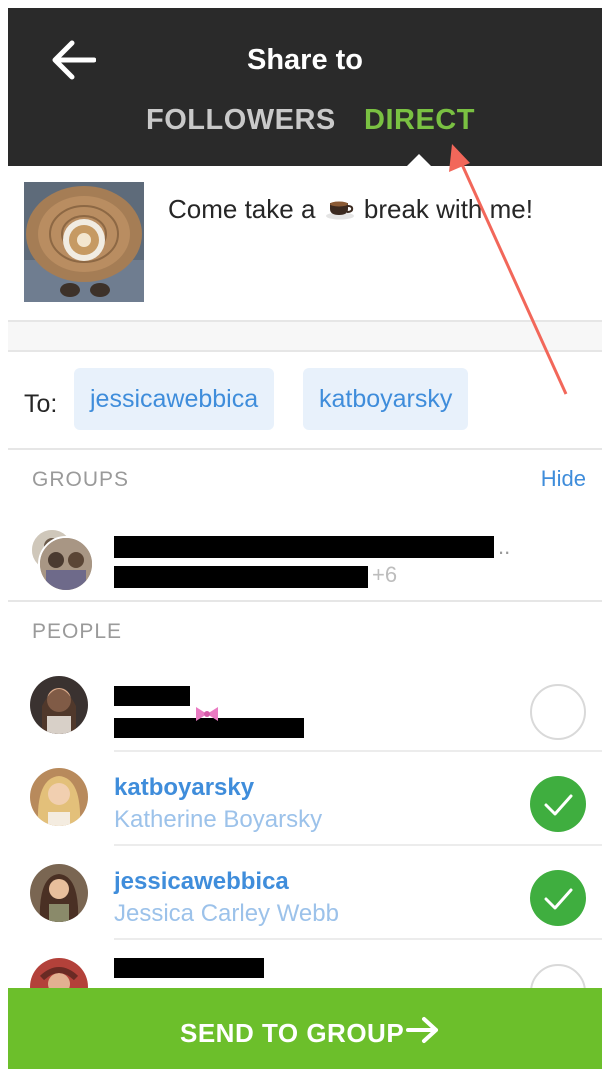  I want to click on to-label: To:, so click(41, 404).